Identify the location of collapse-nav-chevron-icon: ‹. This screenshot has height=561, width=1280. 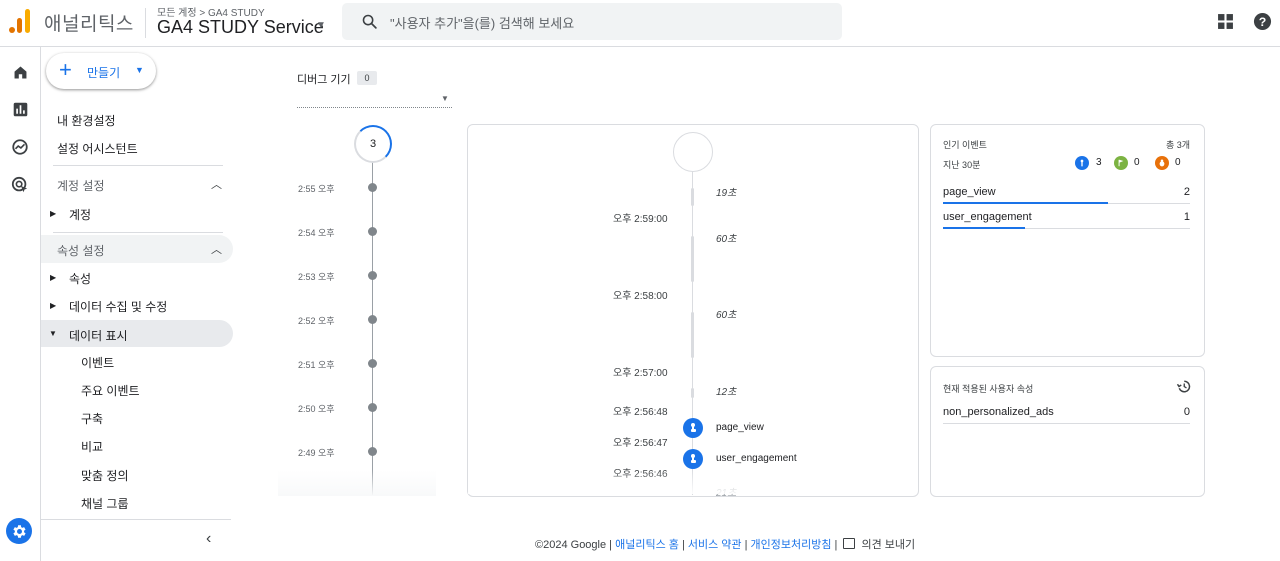
(208, 539).